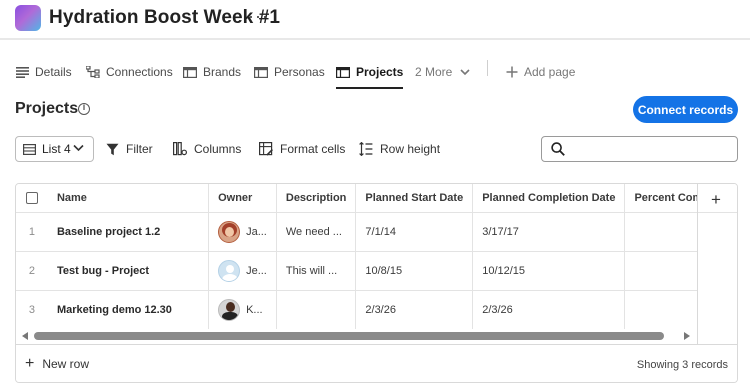 The height and width of the screenshot is (390, 750). I want to click on tab-more: 2 More, so click(445, 72).